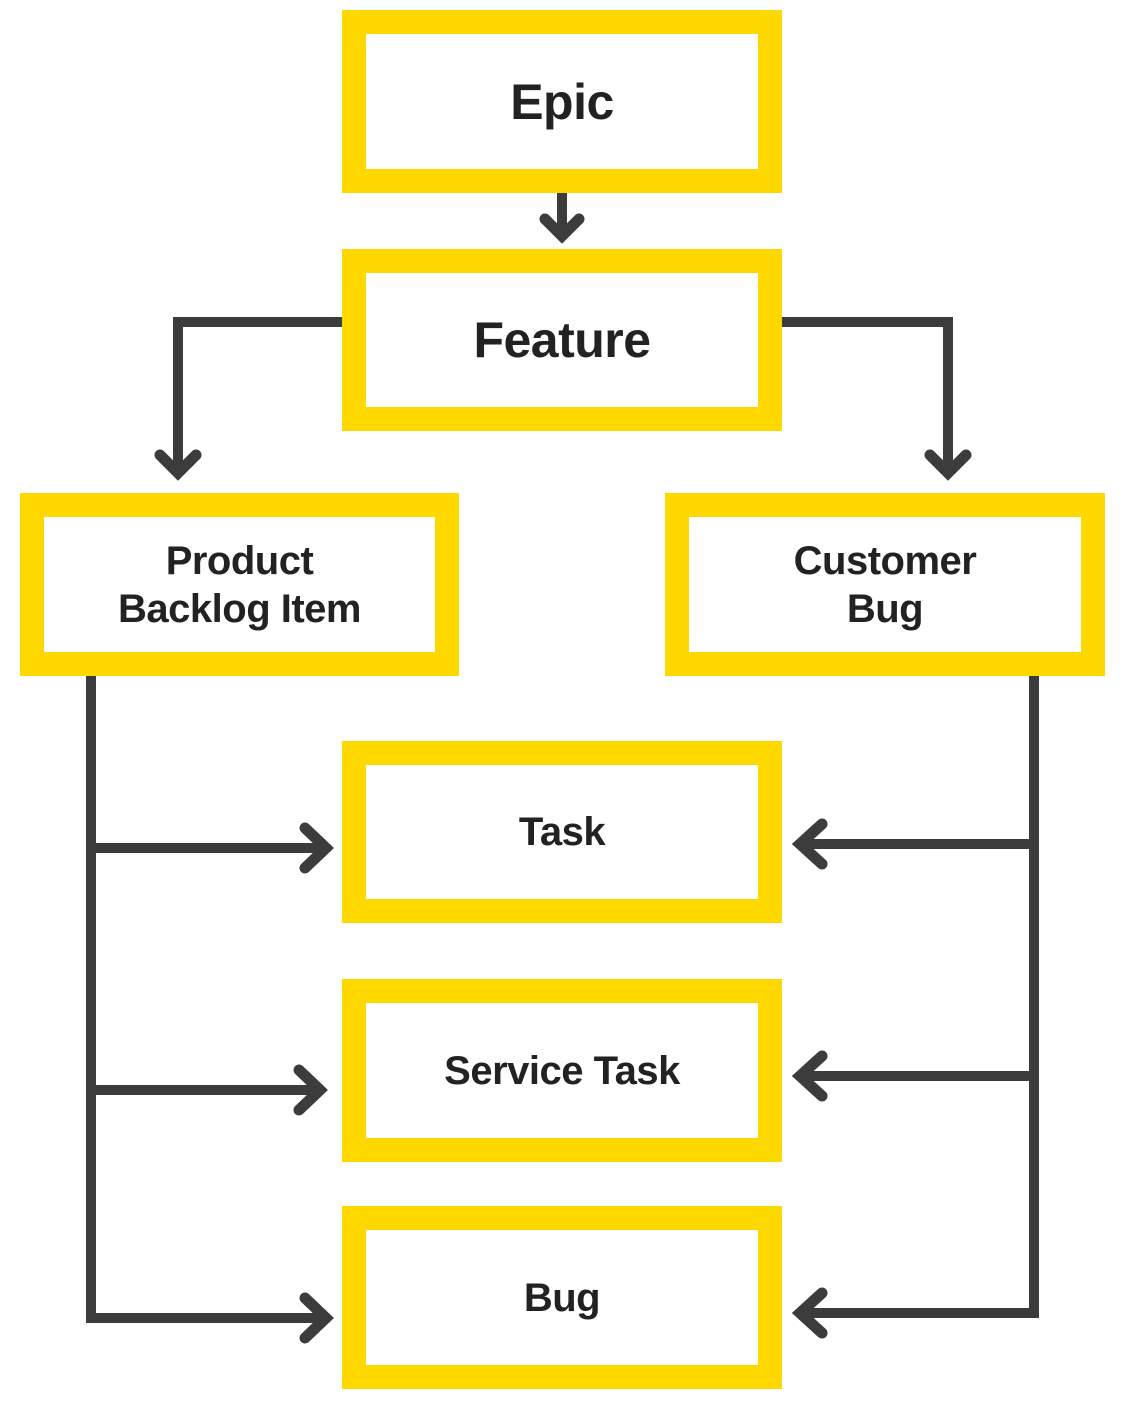 This screenshot has height=1401, width=1127. Describe the element at coordinates (248, 399) in the screenshot. I see `edge-feature-to-product-backlog-item` at that location.